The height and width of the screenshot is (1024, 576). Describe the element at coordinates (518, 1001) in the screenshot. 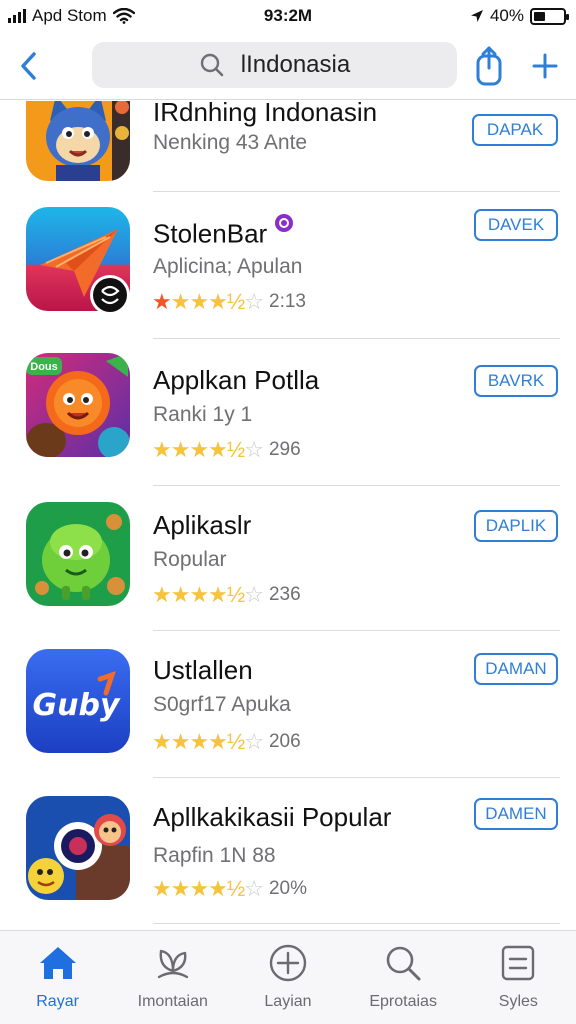

I see `tab-label: Syles` at that location.